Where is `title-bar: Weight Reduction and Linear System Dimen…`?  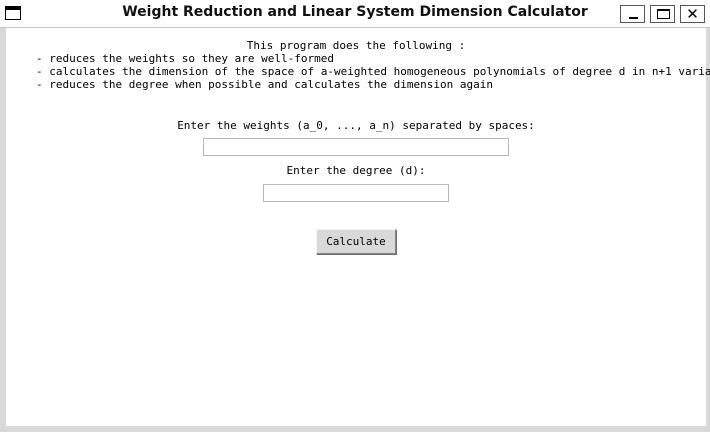
title-bar: Weight Reduction and Linear System Dimen… is located at coordinates (355, 14).